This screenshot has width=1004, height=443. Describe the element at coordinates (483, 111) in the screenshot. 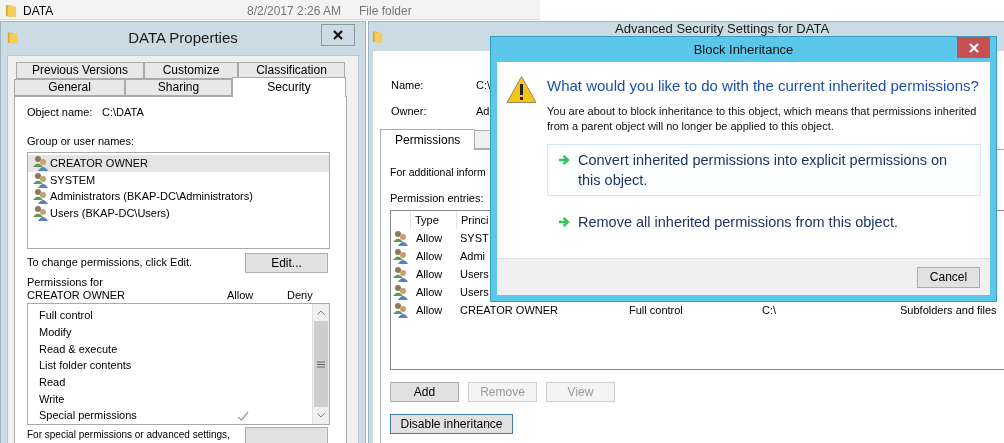

I see `owner-value: Ad` at that location.